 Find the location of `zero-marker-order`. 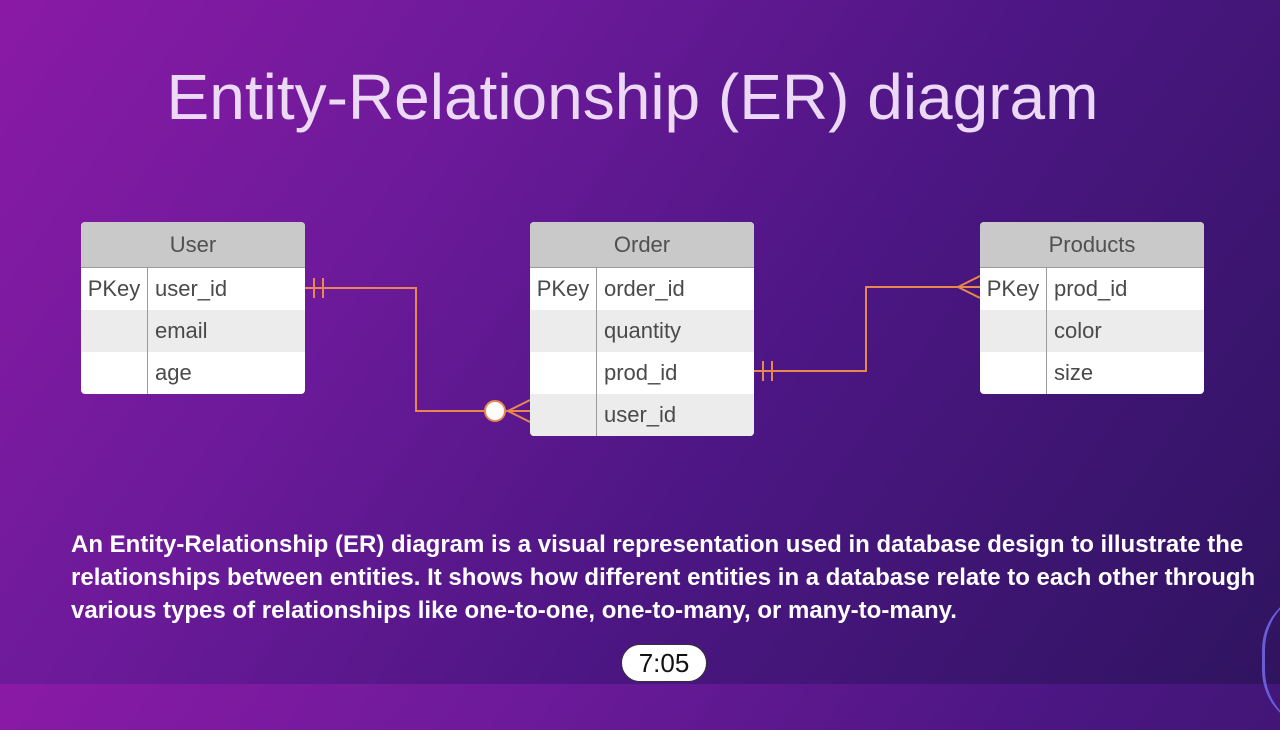

zero-marker-order is located at coordinates (495, 411).